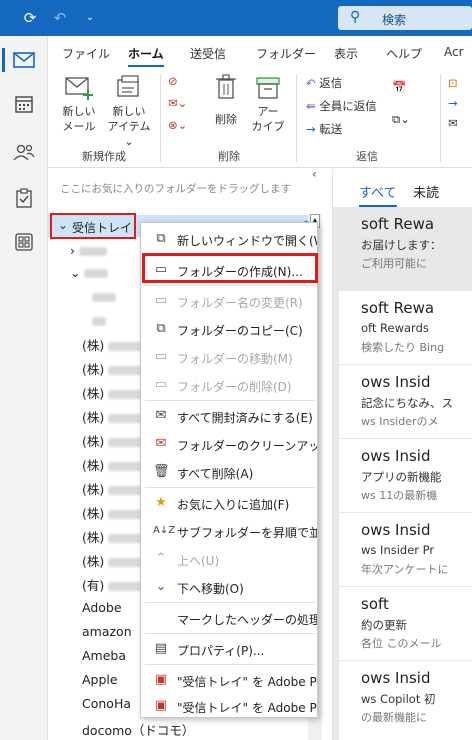 This screenshot has width=472, height=740. What do you see at coordinates (404, 53) in the screenshot?
I see `tab-help: ヘルプ` at bounding box center [404, 53].